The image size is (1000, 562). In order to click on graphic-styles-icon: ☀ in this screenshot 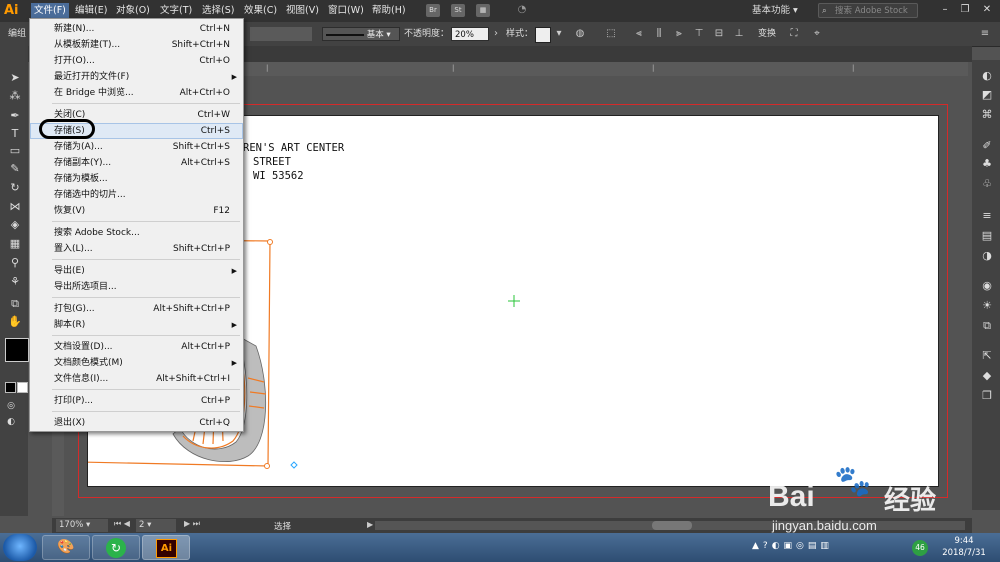, I will do `click(987, 306)`.